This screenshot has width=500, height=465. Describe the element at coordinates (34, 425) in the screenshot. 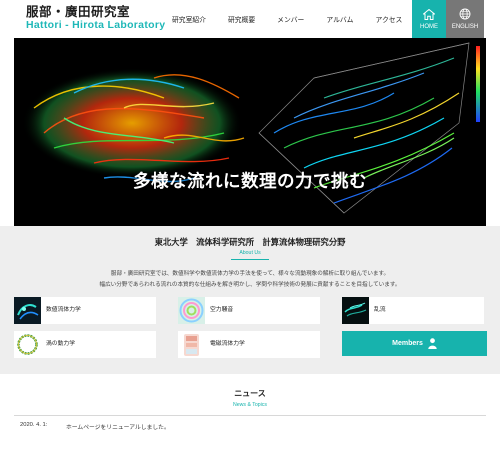

I see `news-date: 2020. 4. 1:` at that location.